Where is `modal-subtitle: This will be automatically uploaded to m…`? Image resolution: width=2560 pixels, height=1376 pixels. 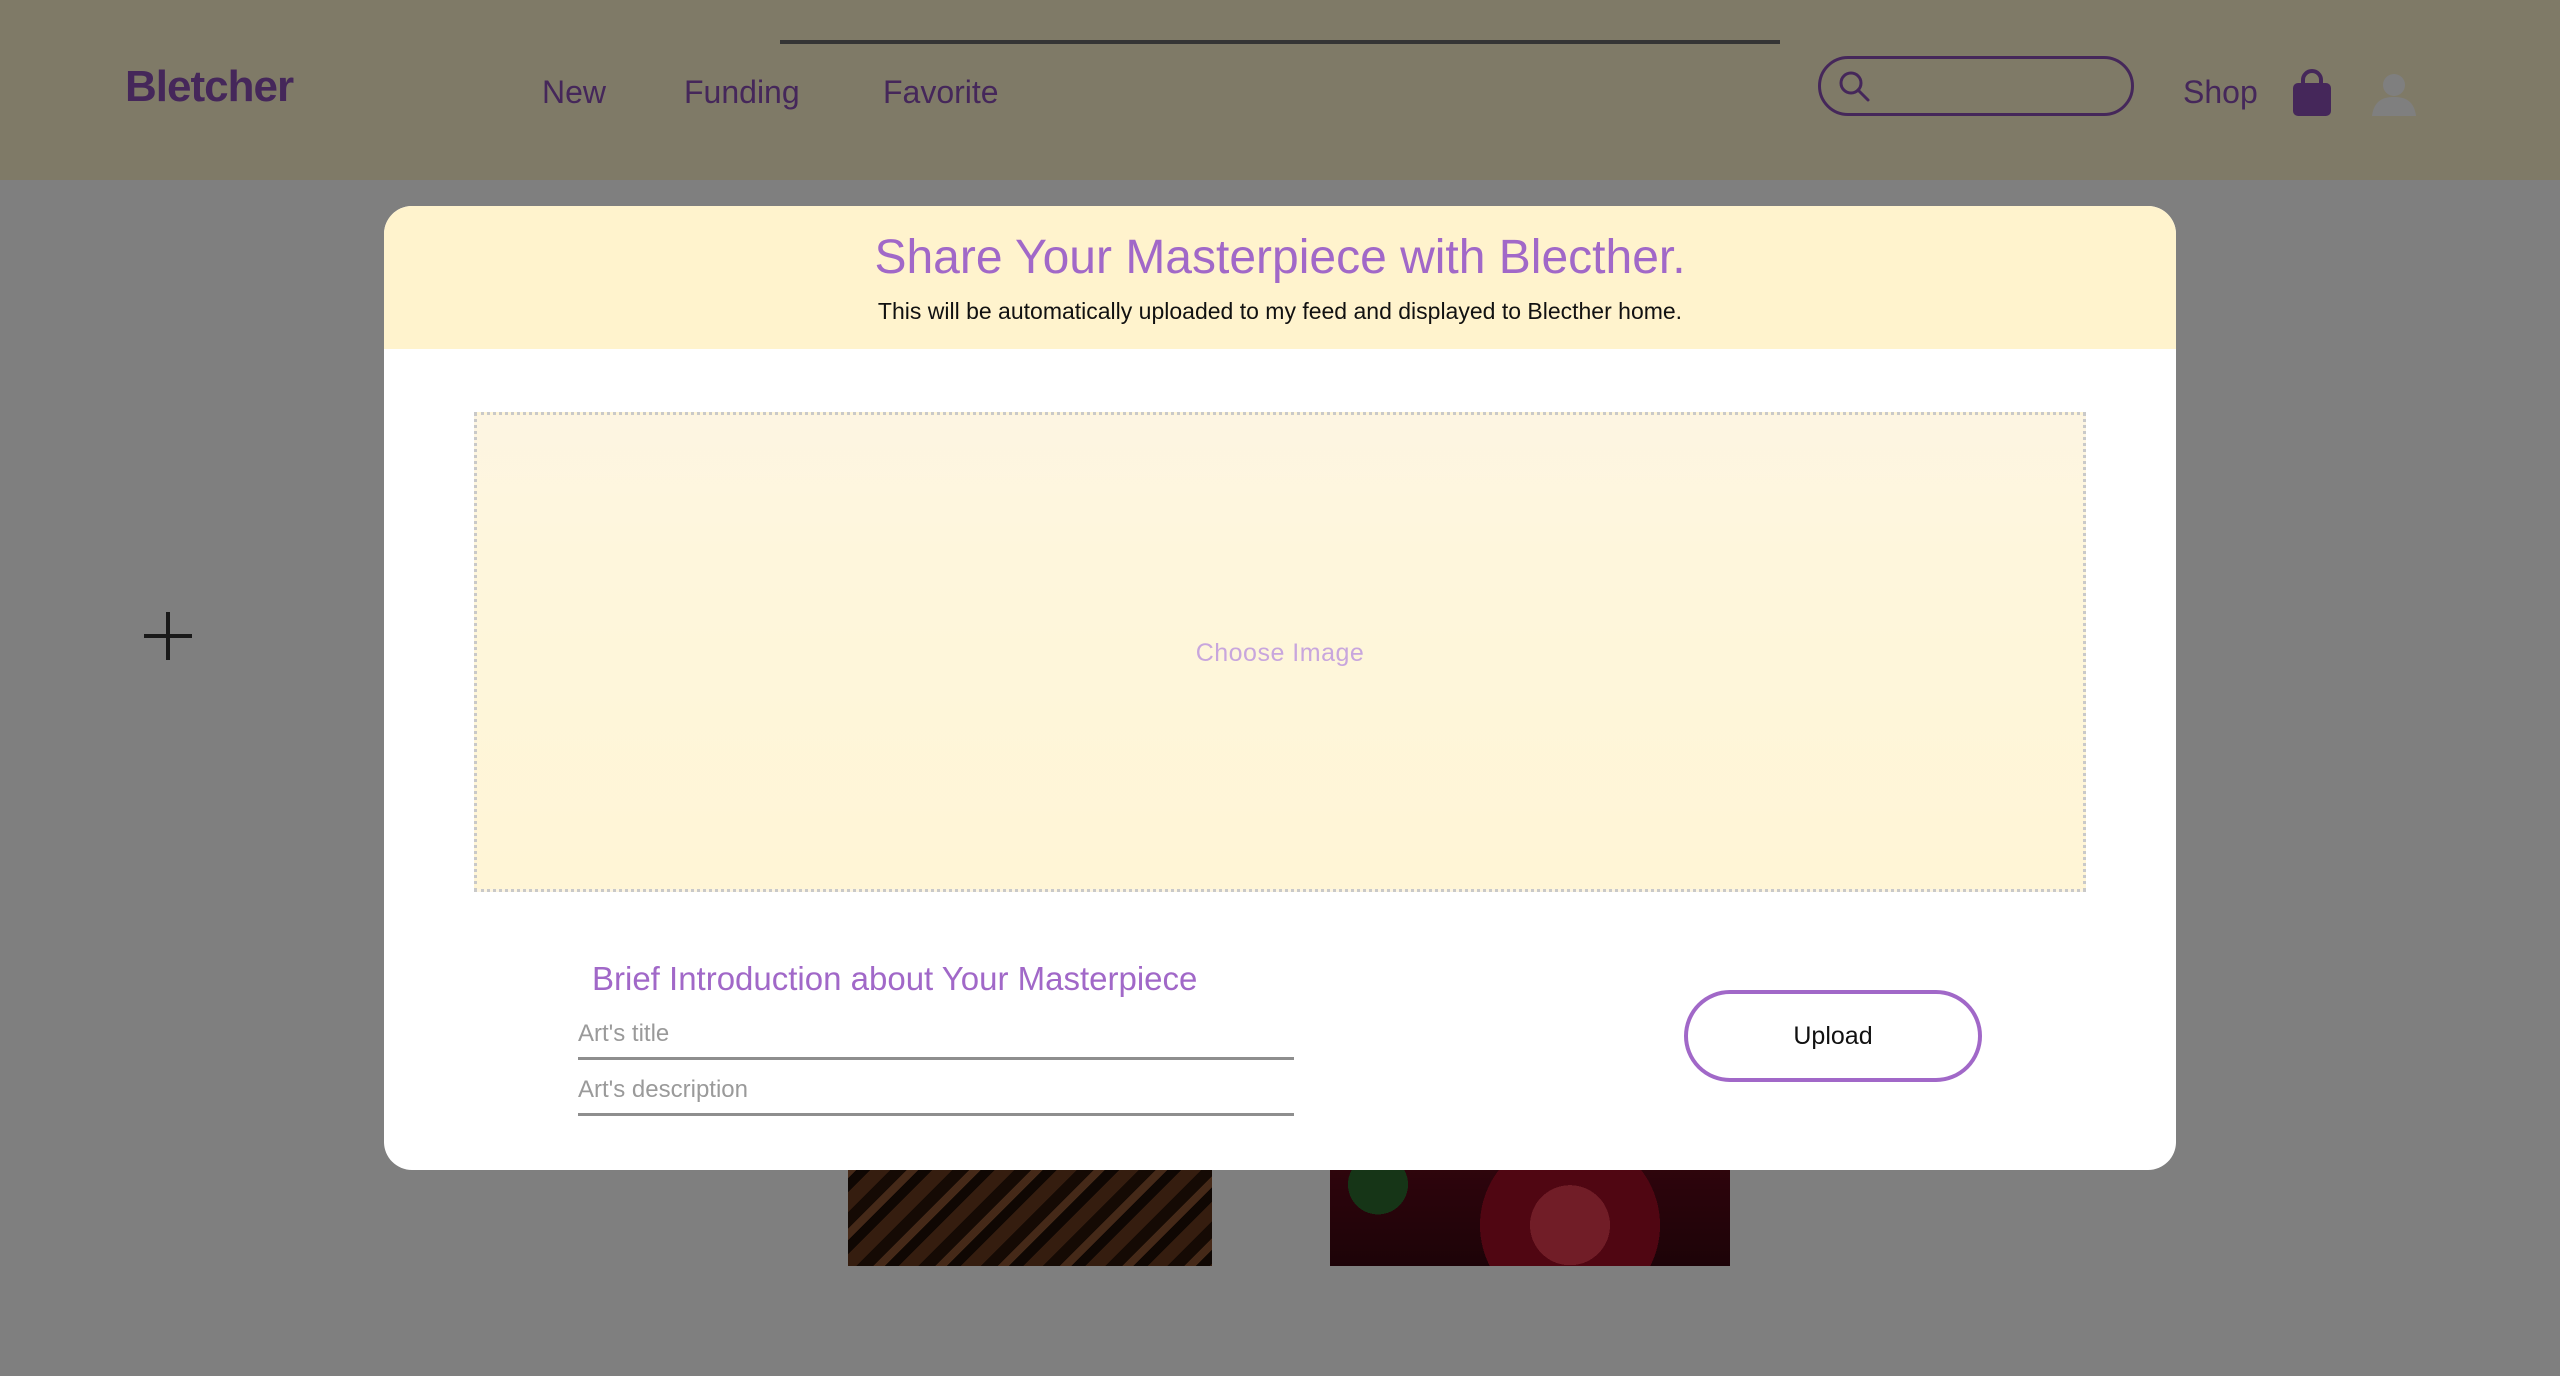
modal-subtitle: This will be automatically uploaded to m… is located at coordinates (1280, 311).